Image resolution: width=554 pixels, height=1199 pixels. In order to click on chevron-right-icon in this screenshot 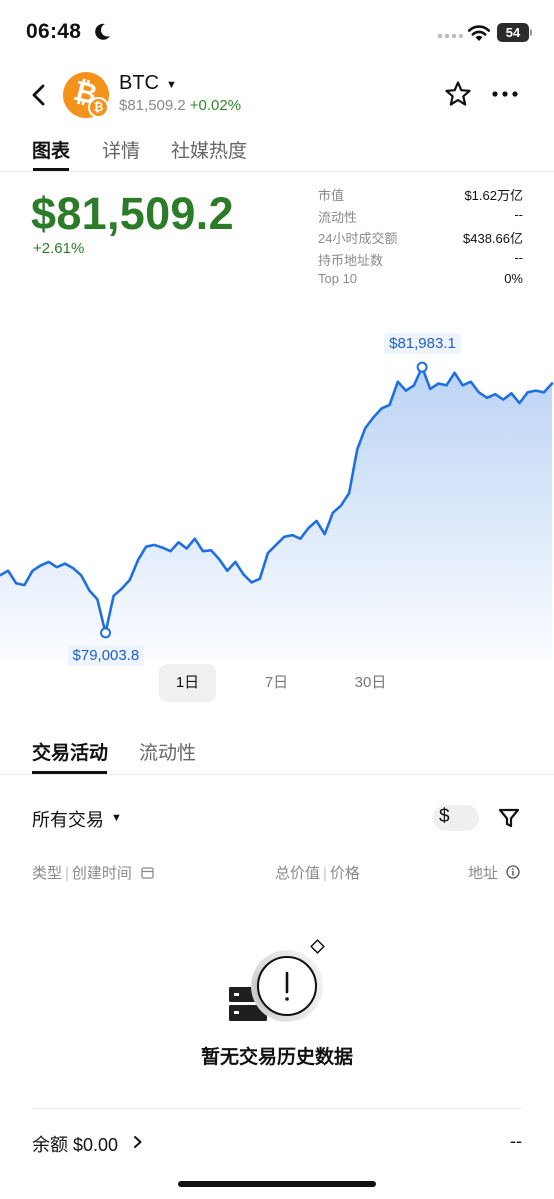, I will do `click(138, 1142)`.